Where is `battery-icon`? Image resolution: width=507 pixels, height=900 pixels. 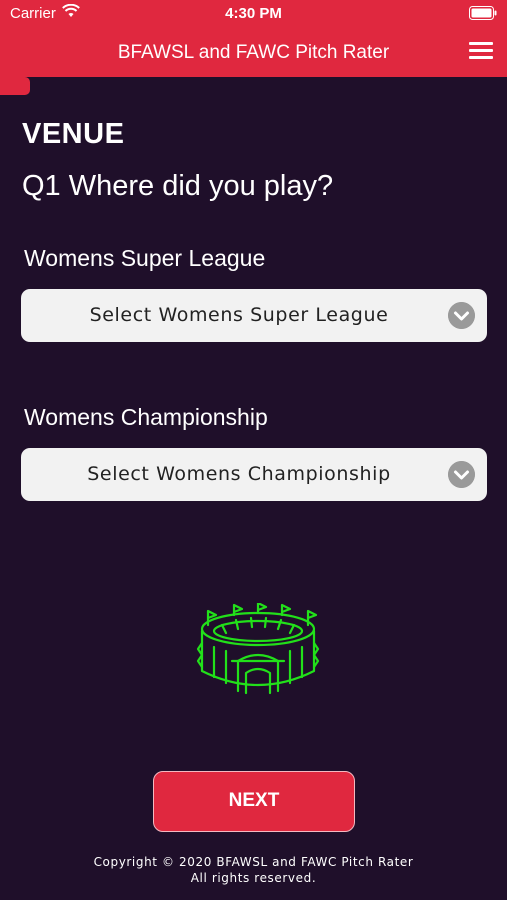
battery-icon is located at coordinates (483, 13).